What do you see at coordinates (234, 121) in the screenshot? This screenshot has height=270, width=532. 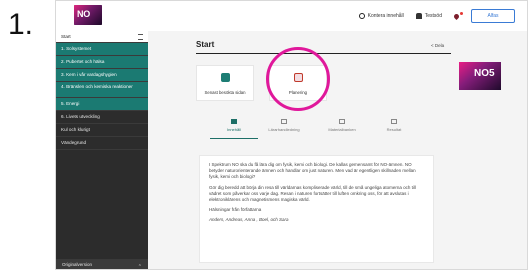 I see `book-icon` at bounding box center [234, 121].